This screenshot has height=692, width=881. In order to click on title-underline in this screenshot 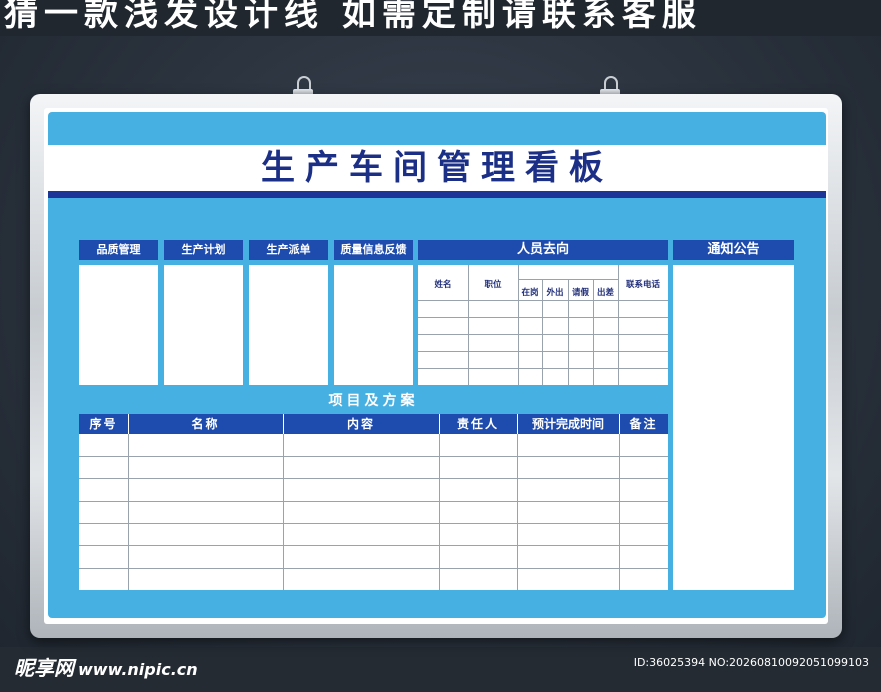, I will do `click(437, 194)`.